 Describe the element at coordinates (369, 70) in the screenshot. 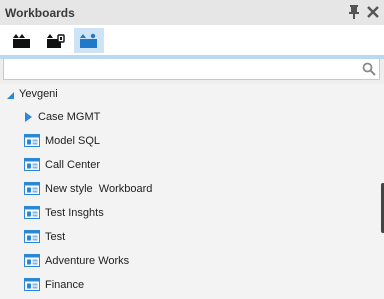

I see `search-icon` at that location.